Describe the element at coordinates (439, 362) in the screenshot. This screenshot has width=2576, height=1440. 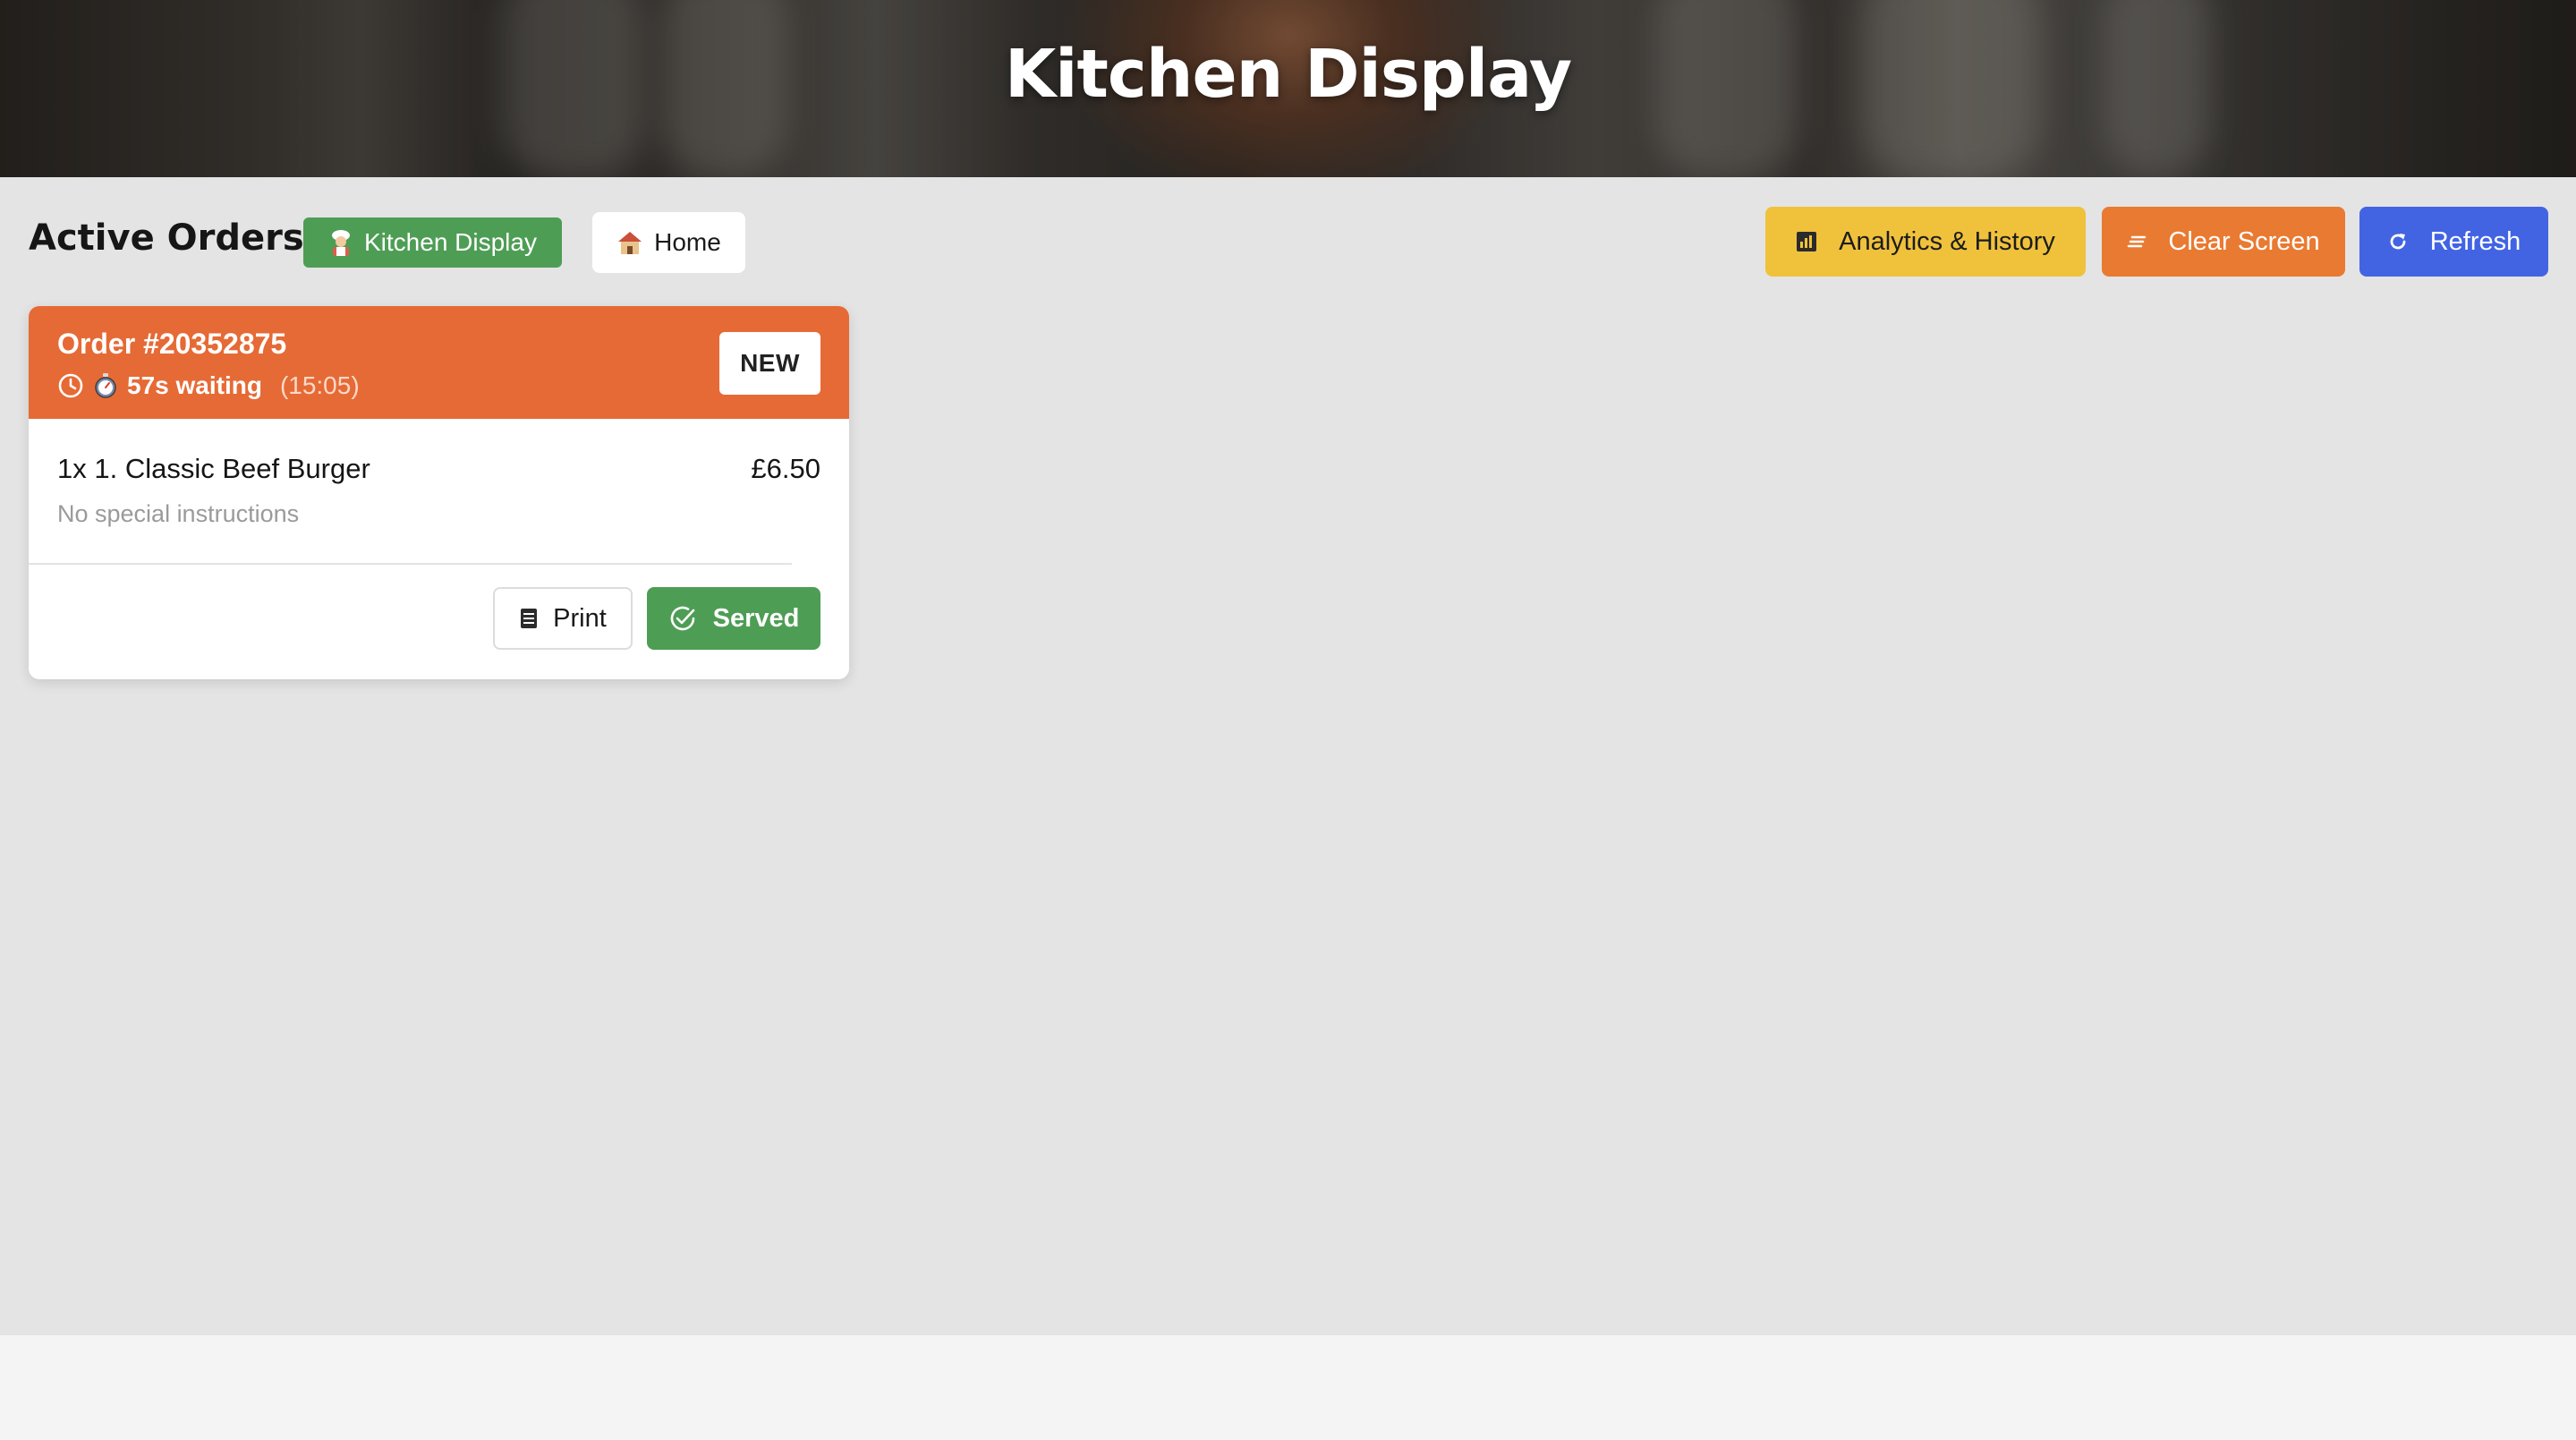
I see `order-card-header: Order #20352875 57s waiting (15:05) NEW` at that location.